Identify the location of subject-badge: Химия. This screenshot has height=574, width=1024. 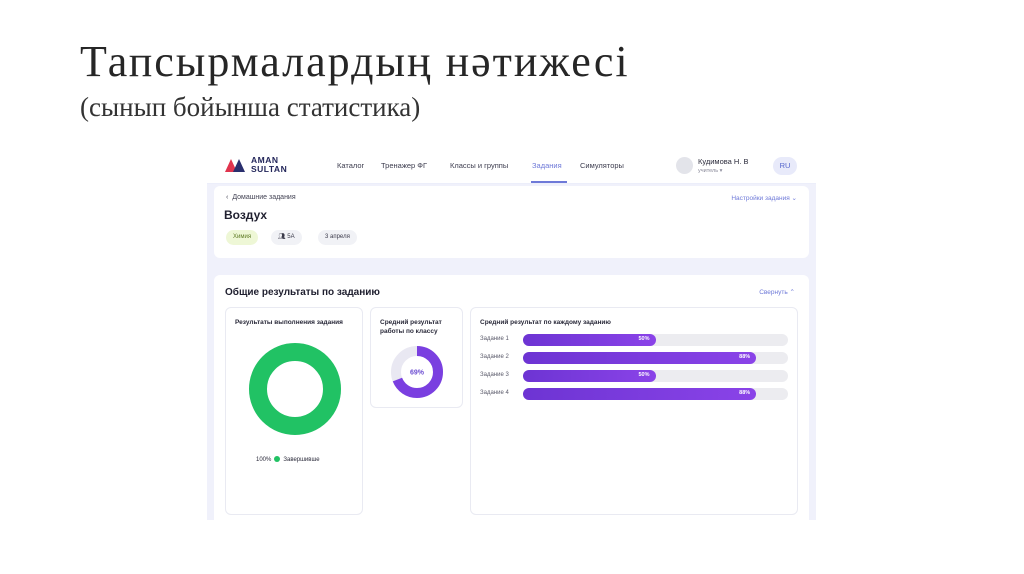
(242, 237).